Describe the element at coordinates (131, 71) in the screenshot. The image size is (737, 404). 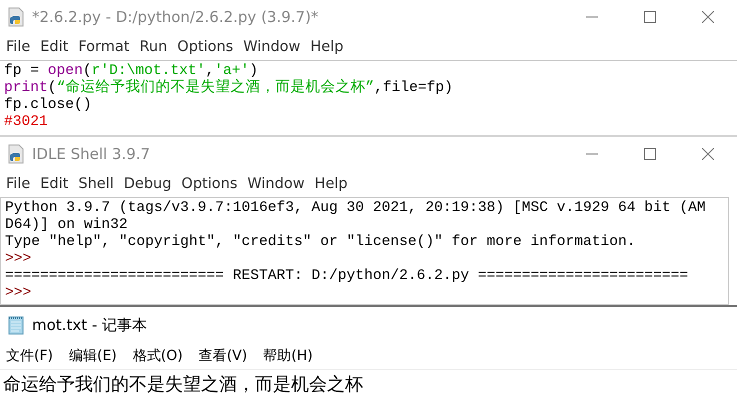
I see `code-line: fp = open(r'D:\mot.txt','a+')` at that location.